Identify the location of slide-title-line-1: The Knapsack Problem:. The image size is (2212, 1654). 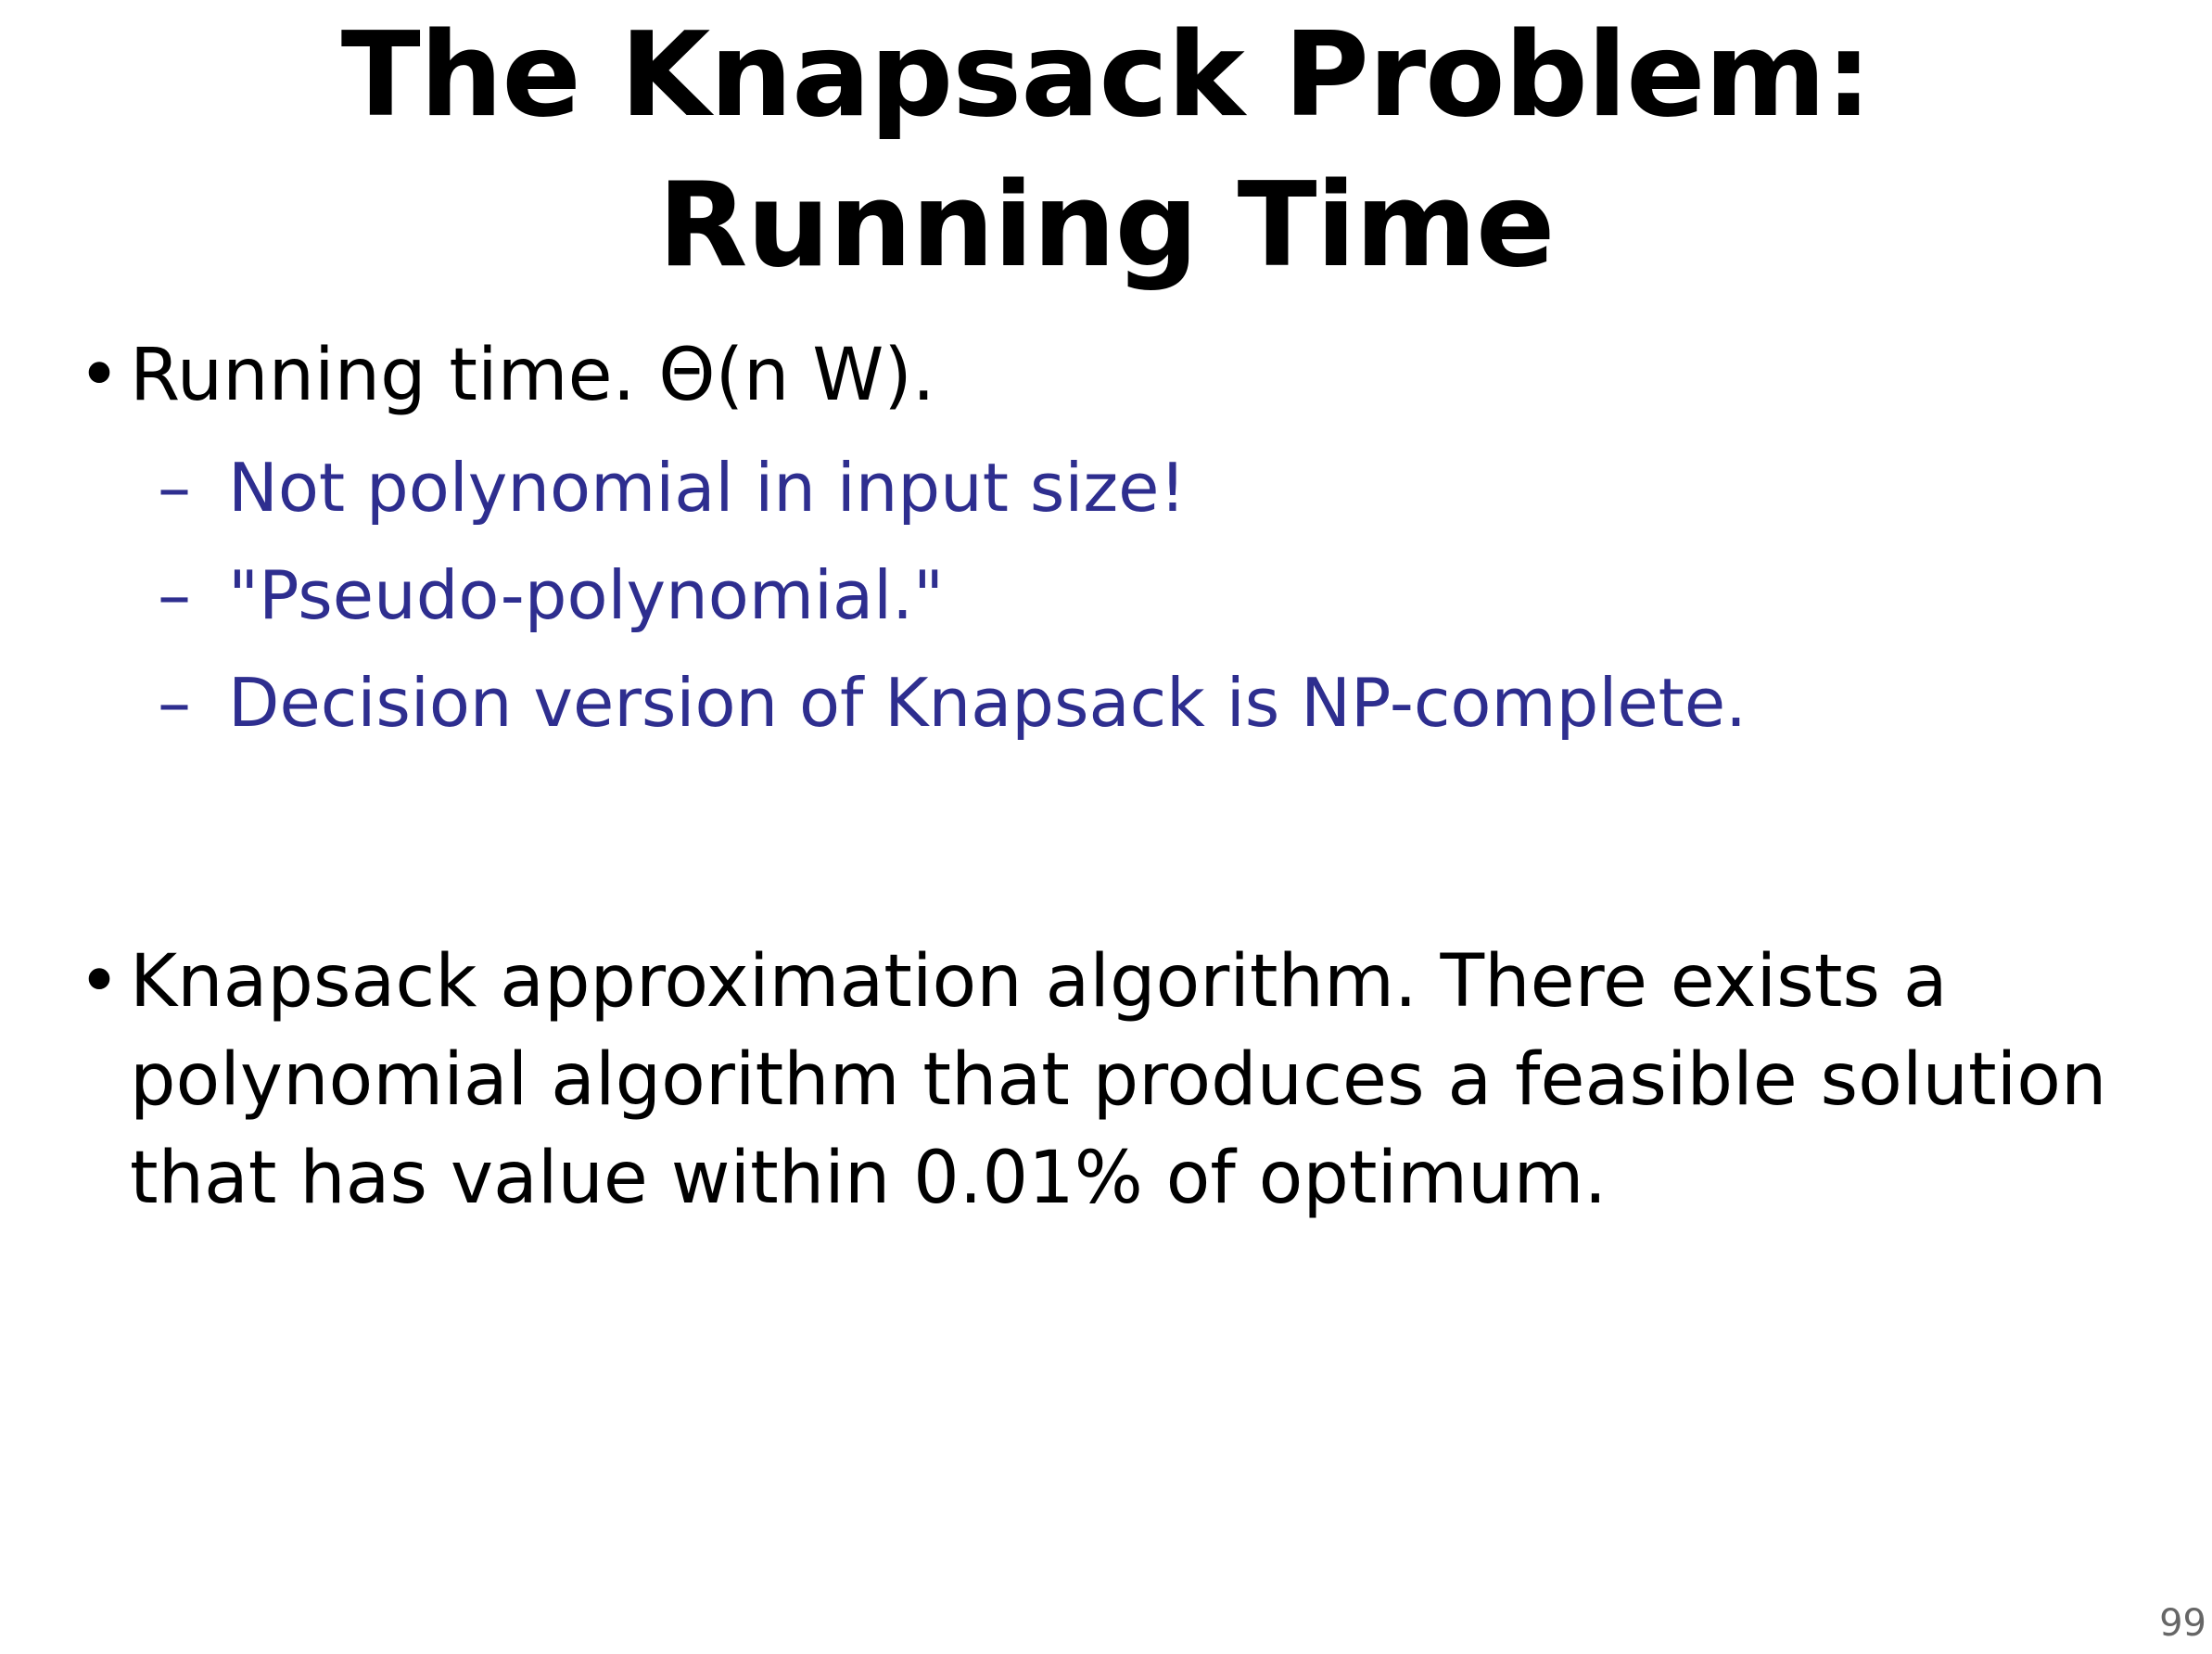
(1106, 74).